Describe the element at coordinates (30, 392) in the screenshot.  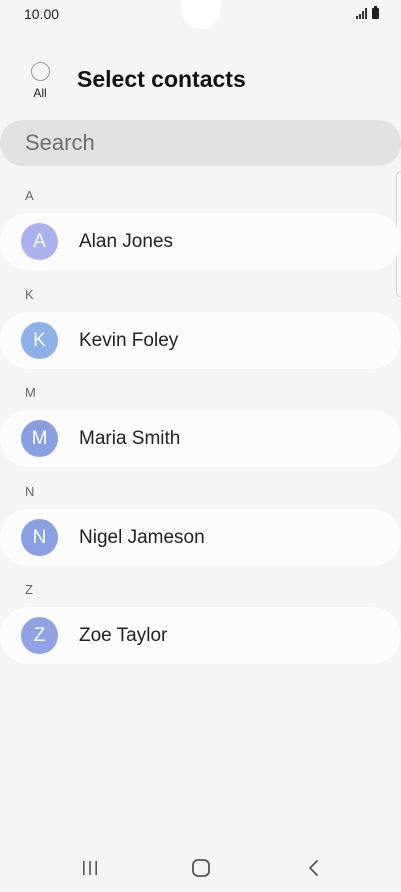
I see `section-header-m: M` at that location.